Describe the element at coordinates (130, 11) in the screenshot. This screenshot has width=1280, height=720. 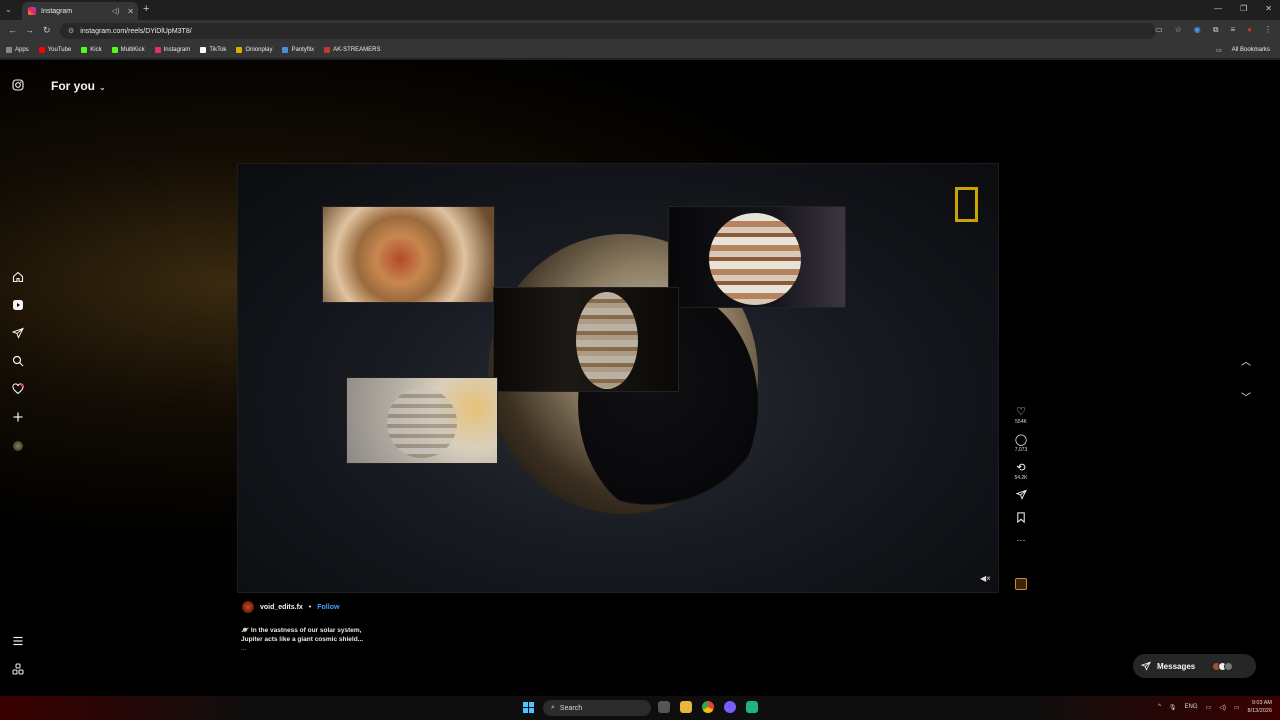
I see `close-tab-icon: ✕` at that location.